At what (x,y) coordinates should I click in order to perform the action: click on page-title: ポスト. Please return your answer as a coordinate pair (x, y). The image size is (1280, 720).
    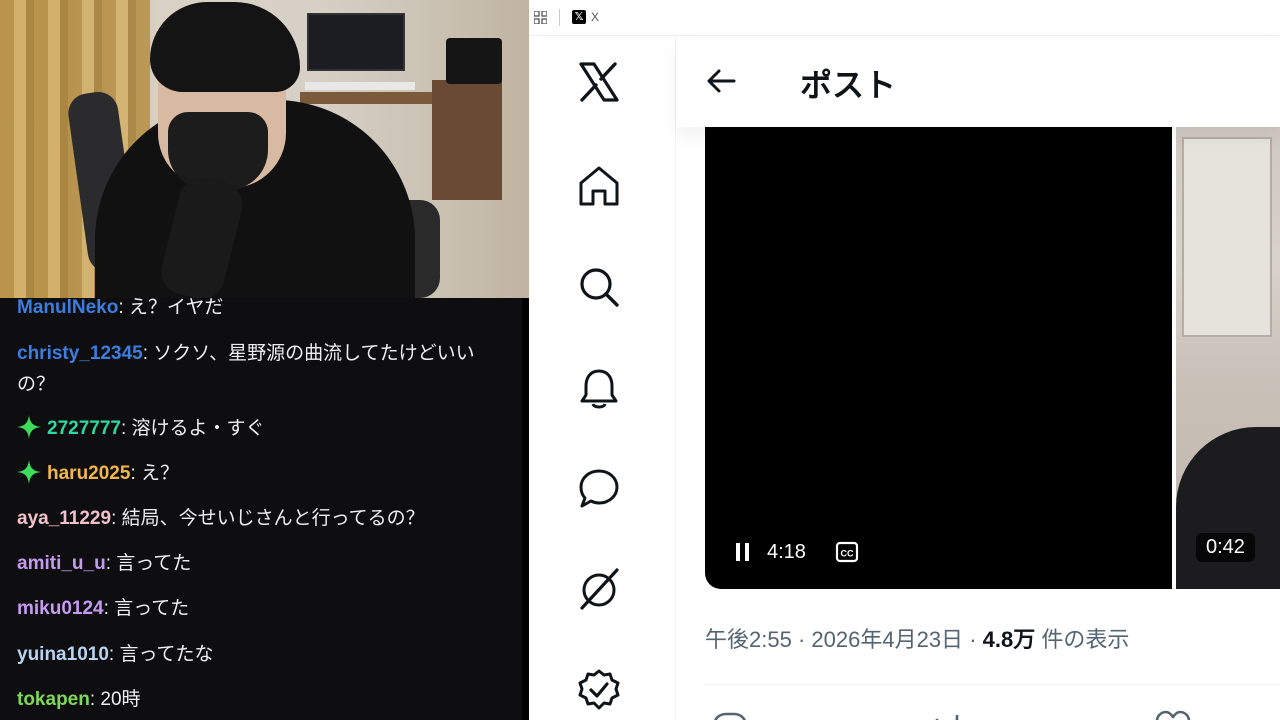
    Looking at the image, I should click on (848, 85).